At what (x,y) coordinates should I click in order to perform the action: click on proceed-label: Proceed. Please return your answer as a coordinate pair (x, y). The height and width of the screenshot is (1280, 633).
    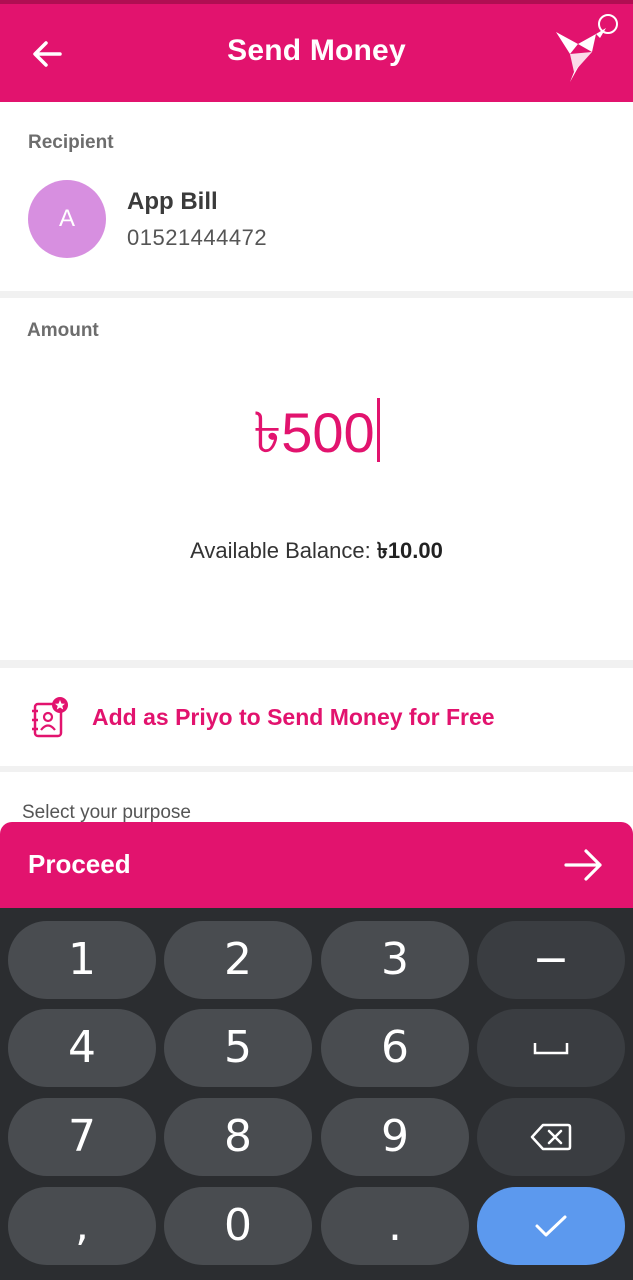
    Looking at the image, I should click on (79, 864).